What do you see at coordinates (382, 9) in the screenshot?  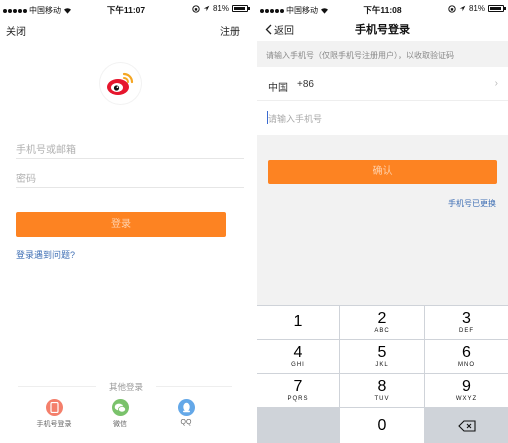 I see `status-bar: 中国移动 下午11:08 81%` at bounding box center [382, 9].